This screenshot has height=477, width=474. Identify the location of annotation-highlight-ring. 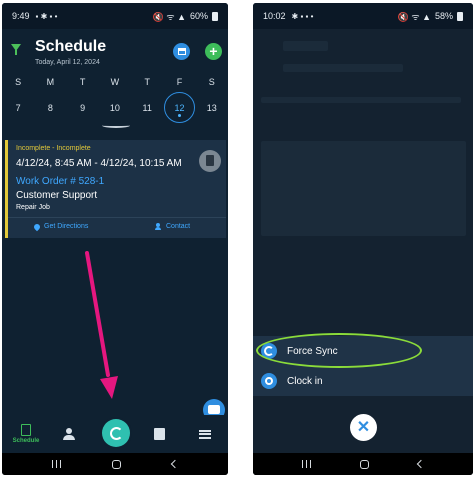
(339, 350).